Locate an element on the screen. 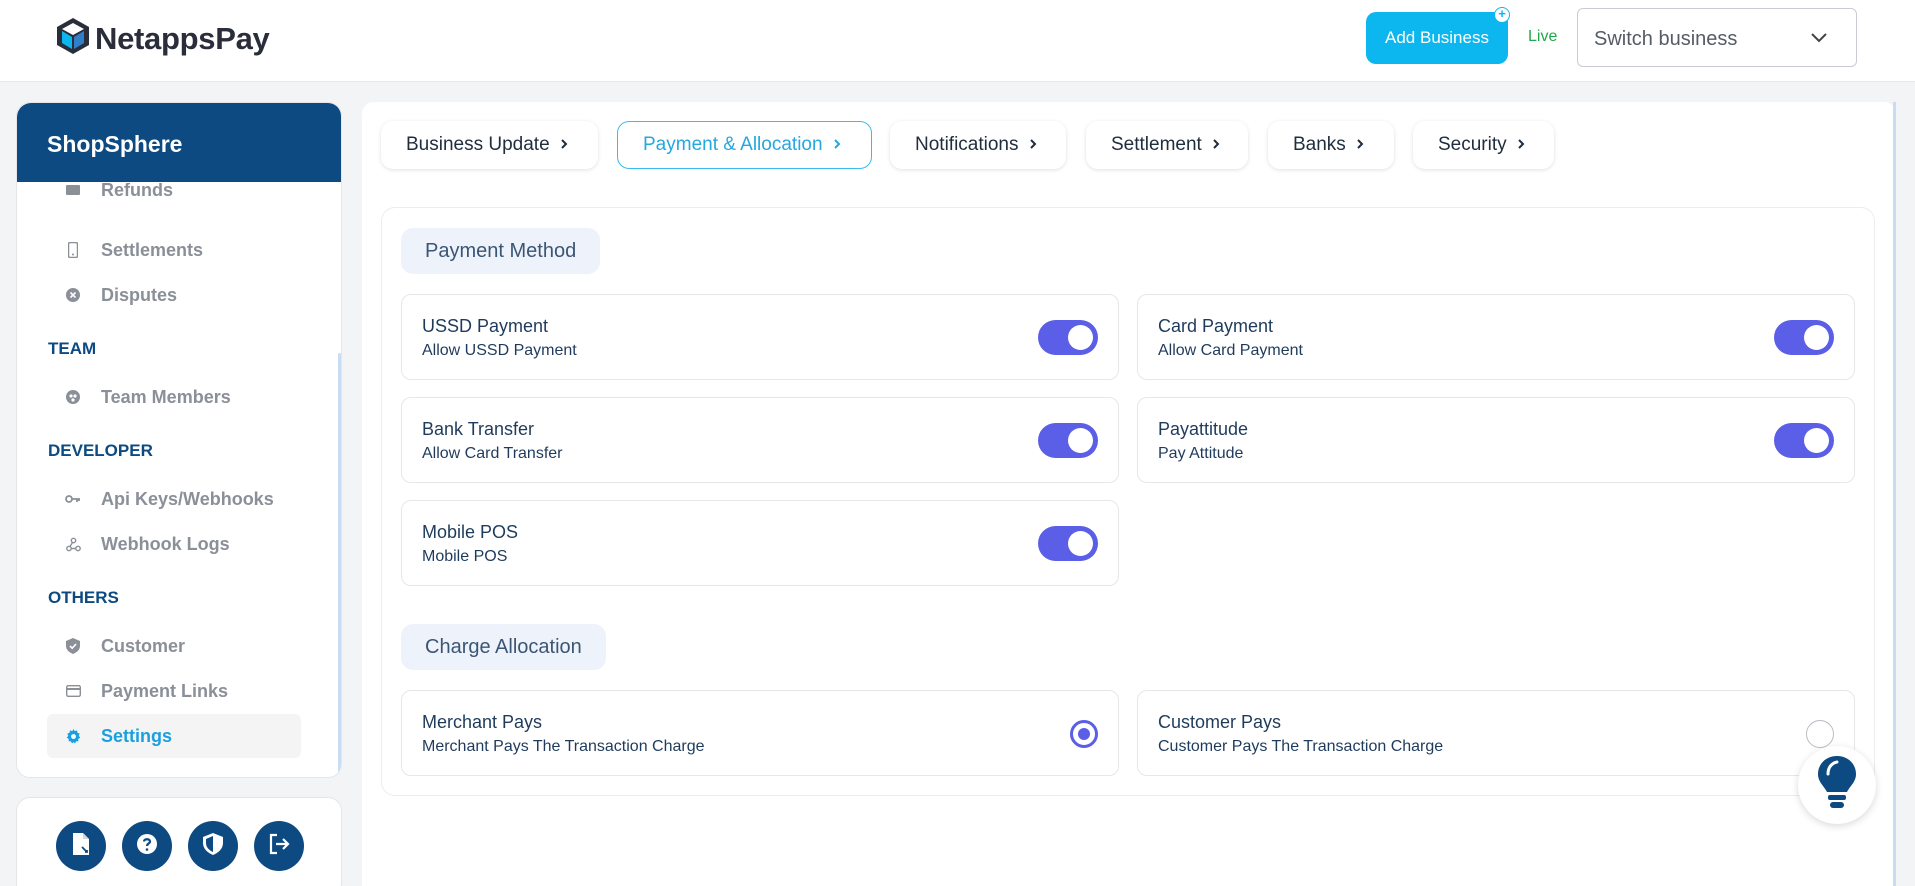 This screenshot has width=1915, height=886. section-title-others: OTHERS is located at coordinates (83, 597).